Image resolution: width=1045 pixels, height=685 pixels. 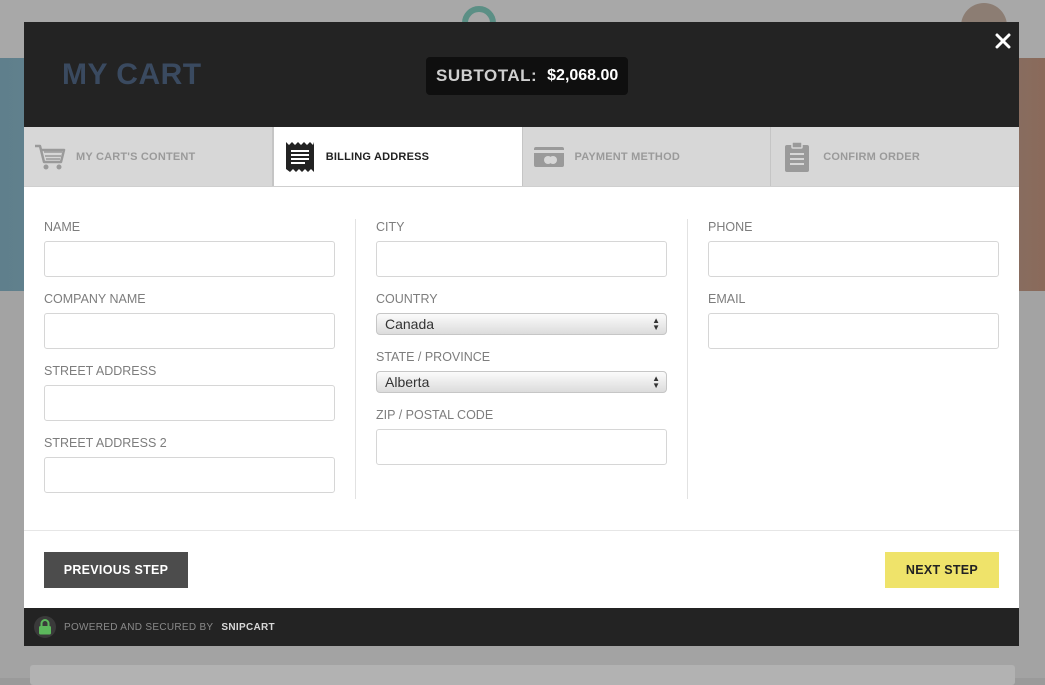 I want to click on country-select: Canada ▲ ▼, so click(x=521, y=324).